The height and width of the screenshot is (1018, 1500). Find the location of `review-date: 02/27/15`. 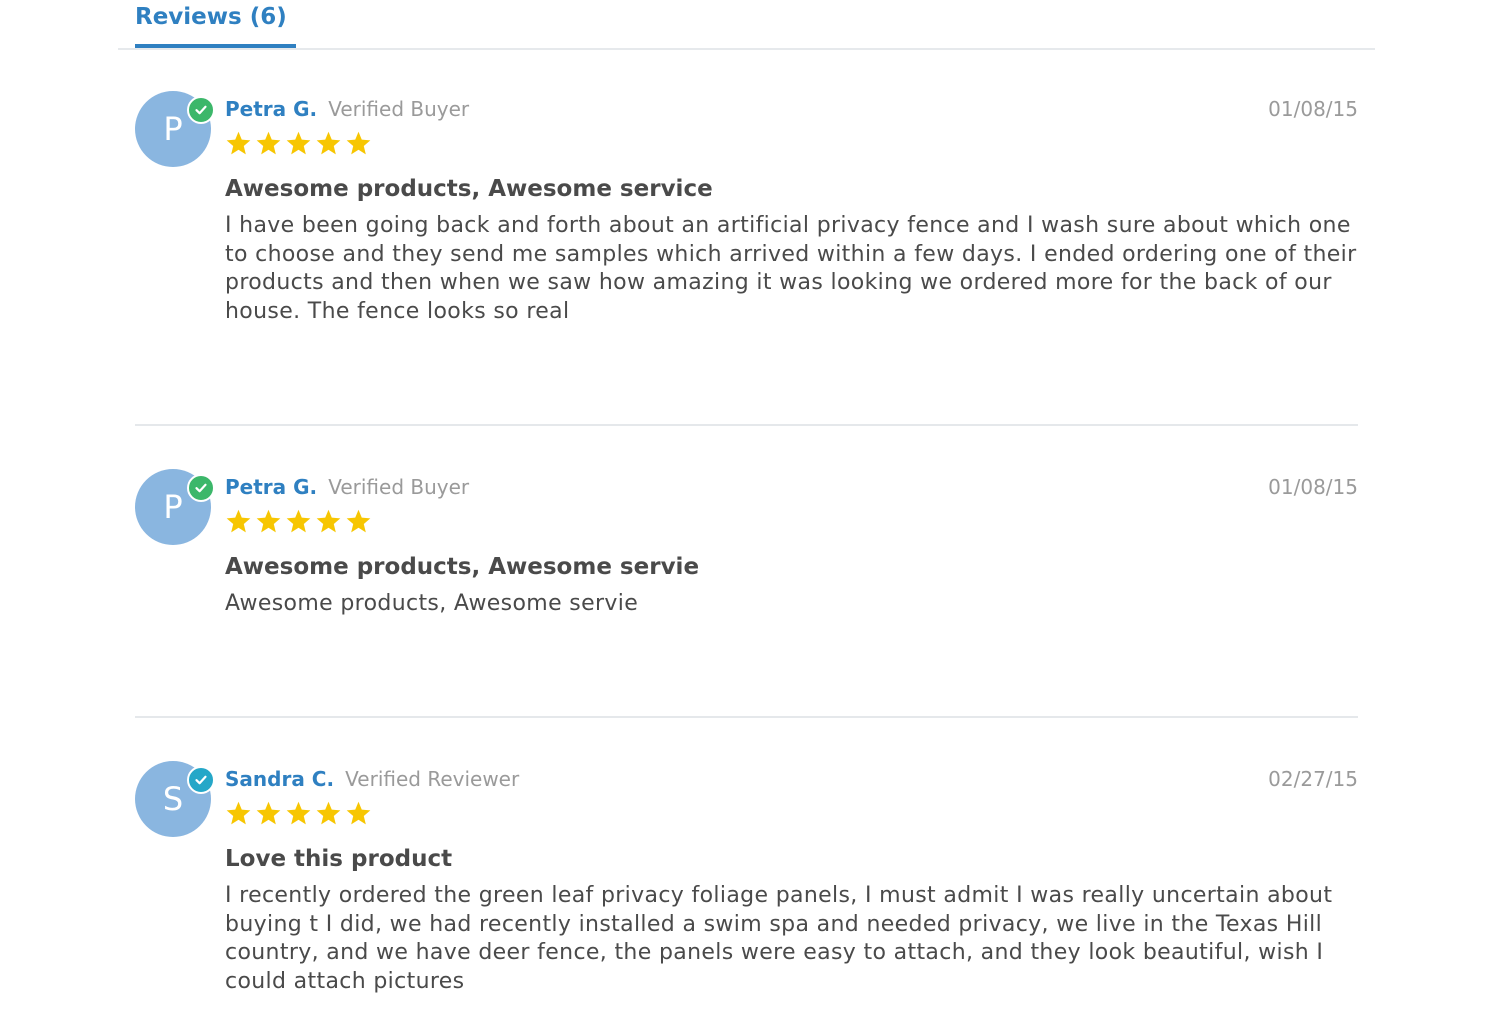

review-date: 02/27/15 is located at coordinates (1313, 779).